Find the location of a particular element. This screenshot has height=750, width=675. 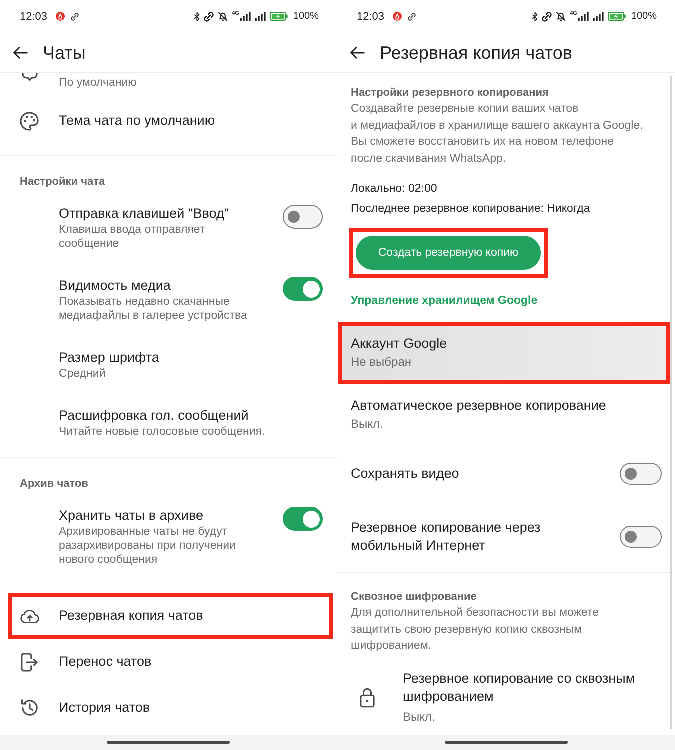

pressed-list-item: Аккаунт Google Не выбран is located at coordinates (504, 353).